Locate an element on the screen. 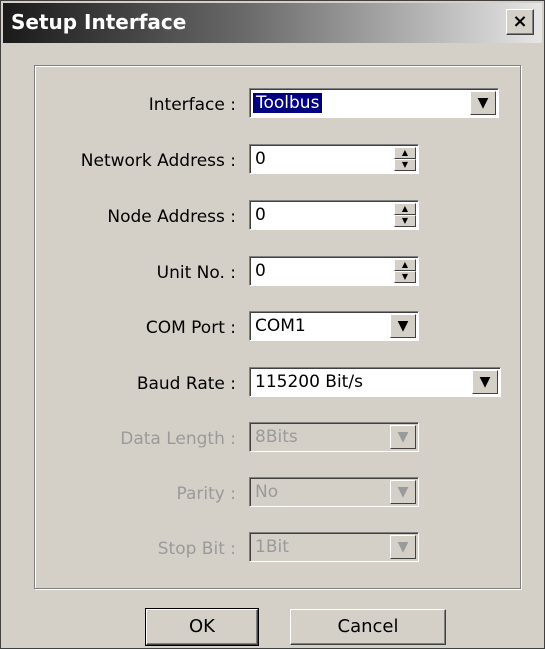  stop-bit-row: Stop Bit : 1Bit ▼ is located at coordinates (273, 549).